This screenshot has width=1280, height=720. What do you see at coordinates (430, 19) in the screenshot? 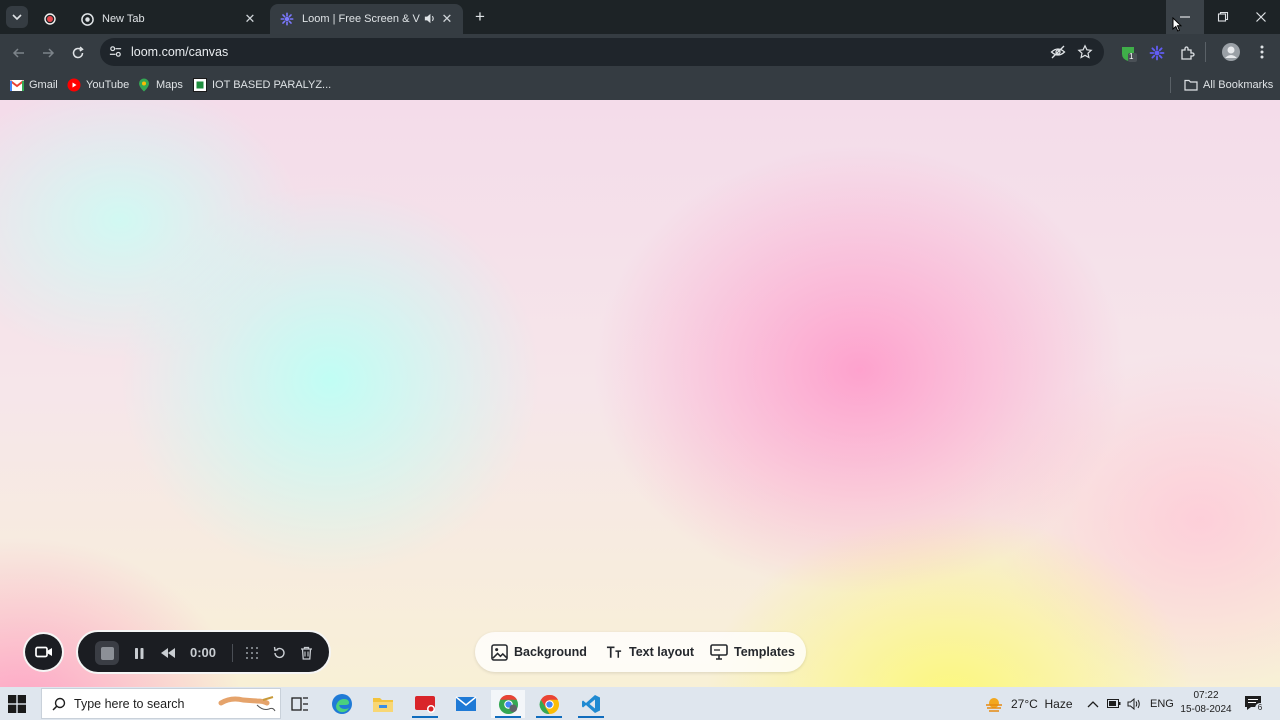
I see `speaker-icon` at bounding box center [430, 19].